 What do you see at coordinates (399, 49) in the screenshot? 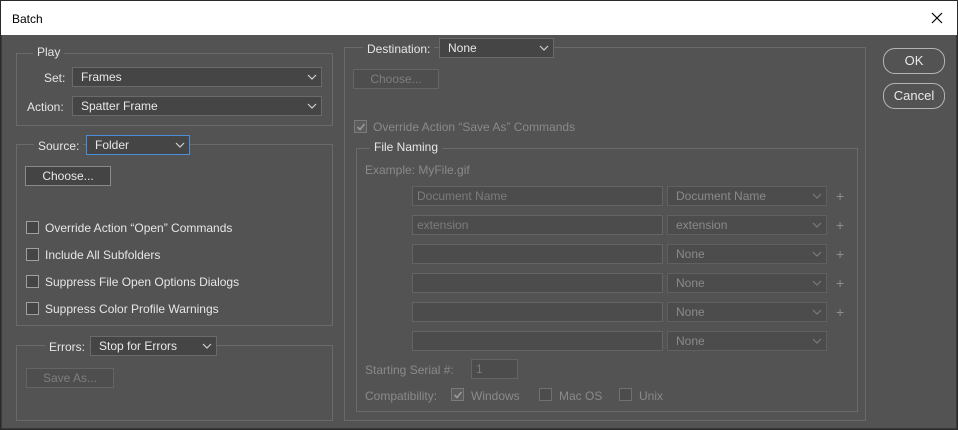
I see `destination-label: Destination:` at bounding box center [399, 49].